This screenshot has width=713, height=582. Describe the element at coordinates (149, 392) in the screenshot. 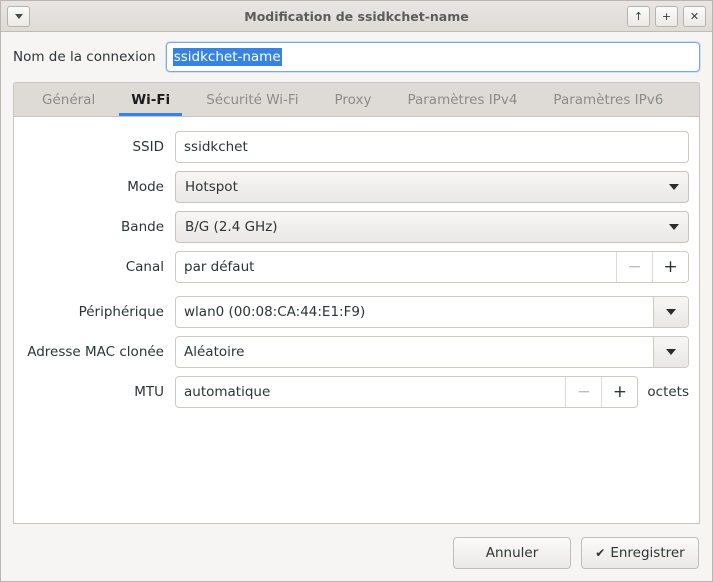

I see `mtu-label: MTU` at that location.